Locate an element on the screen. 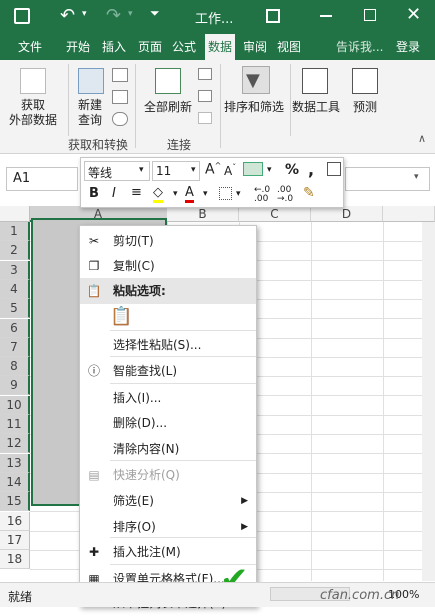 Image resolution: width=435 pixels, height=616 pixels. tab-page-layout: 页面 is located at coordinates (150, 46).